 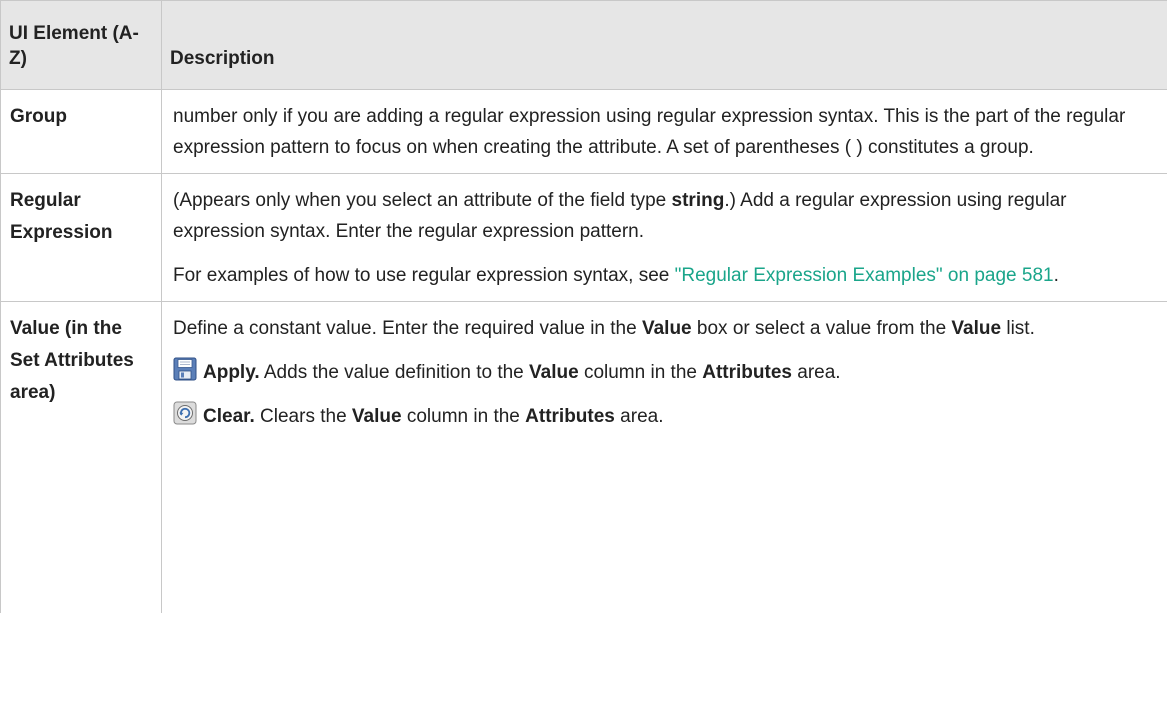 I want to click on header-ui-element: UI Element (A-Z), so click(x=81, y=45).